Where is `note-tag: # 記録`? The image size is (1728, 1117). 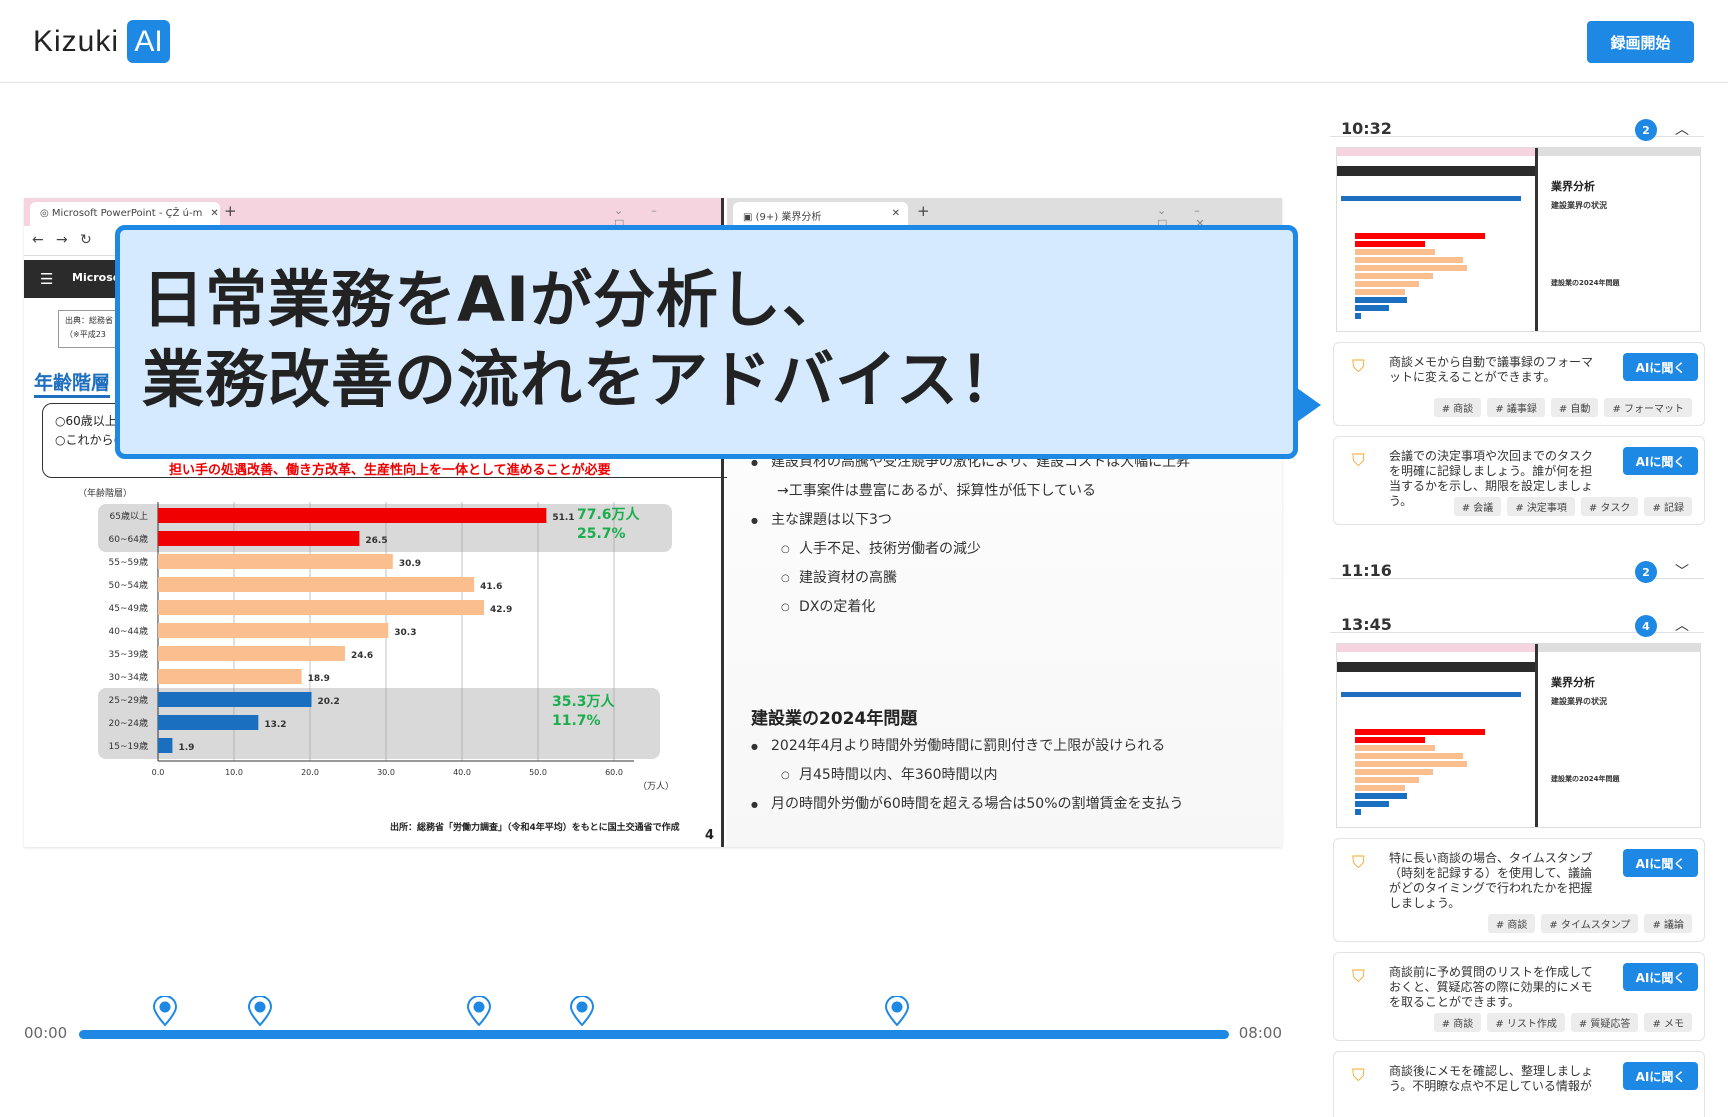
note-tag: # 記録 is located at coordinates (1668, 506).